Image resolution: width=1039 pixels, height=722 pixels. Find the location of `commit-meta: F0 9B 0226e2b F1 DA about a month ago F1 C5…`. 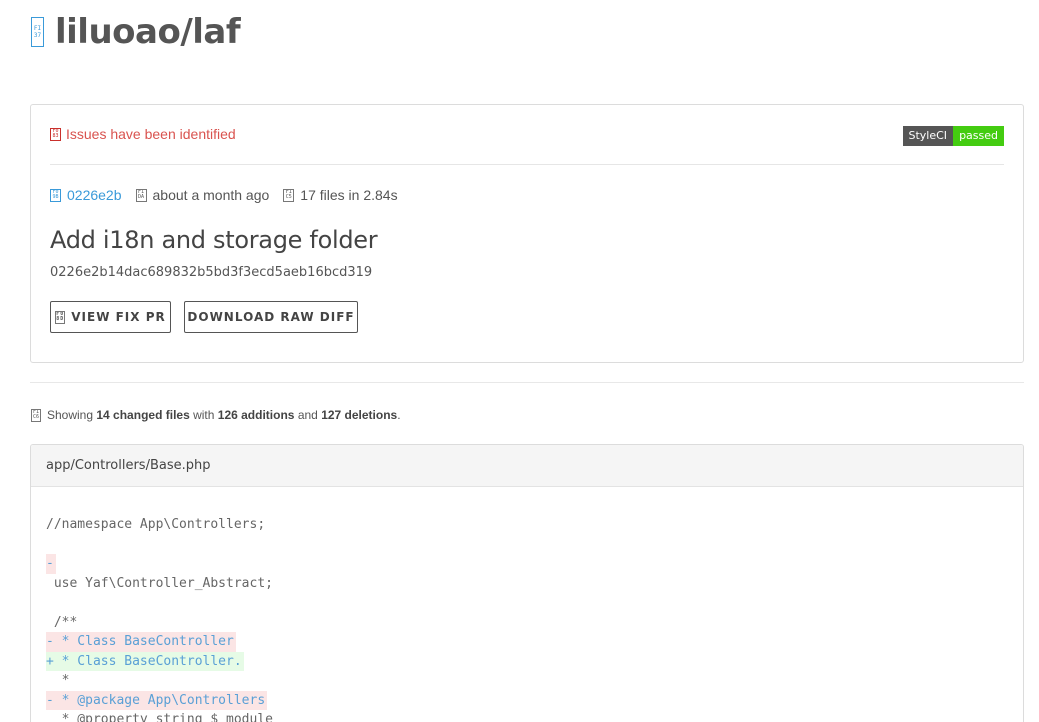

commit-meta: F0 9B 0226e2b F1 DA about a month ago F1 C5… is located at coordinates (231, 195).